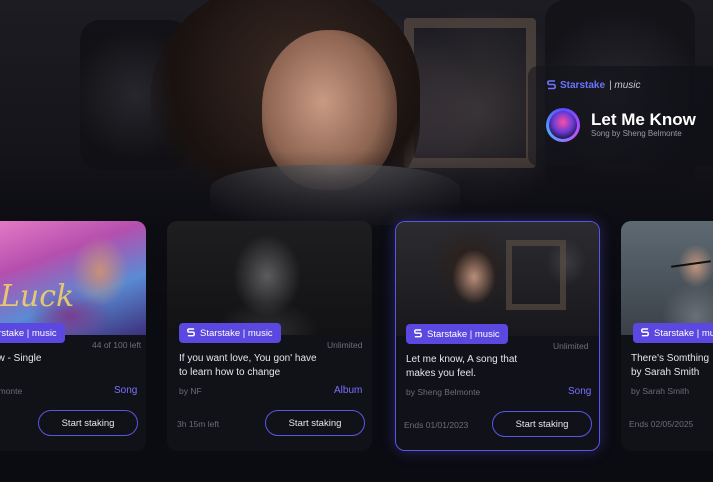 This screenshot has width=713, height=482. I want to click on time-remaining-text: 3h 15m left, so click(198, 424).